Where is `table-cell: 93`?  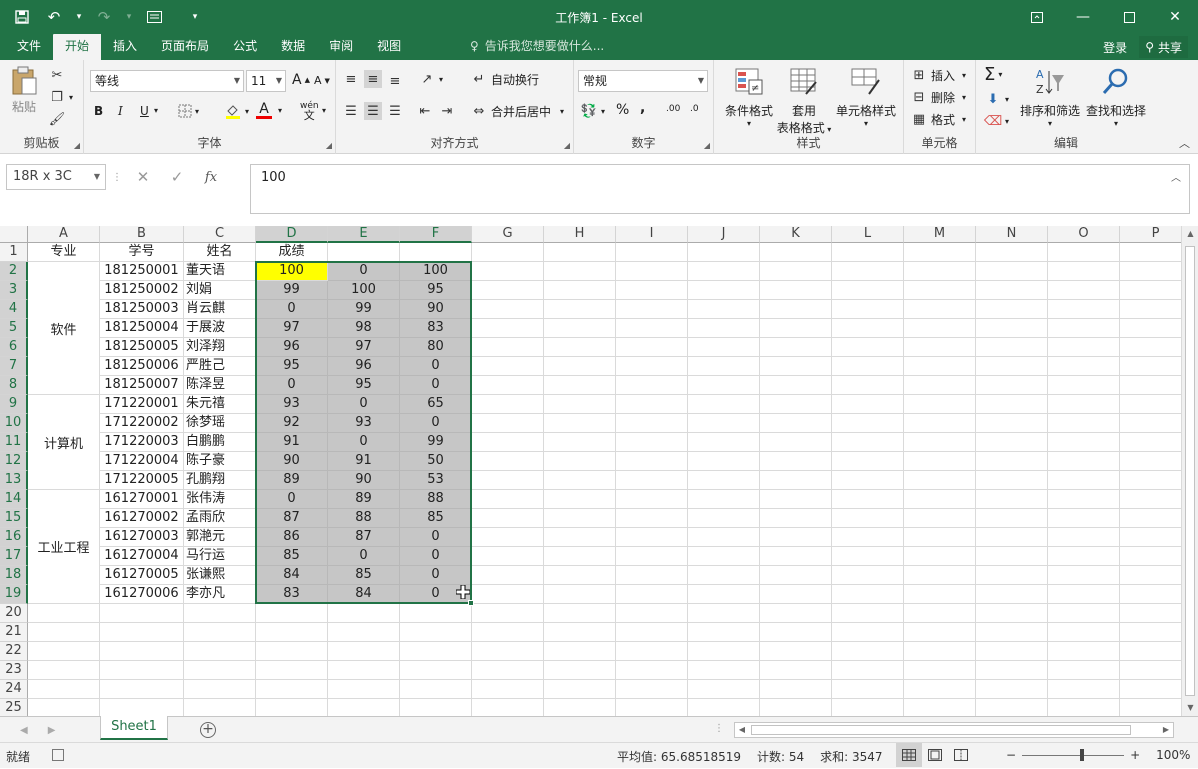
table-cell: 93 is located at coordinates (292, 404).